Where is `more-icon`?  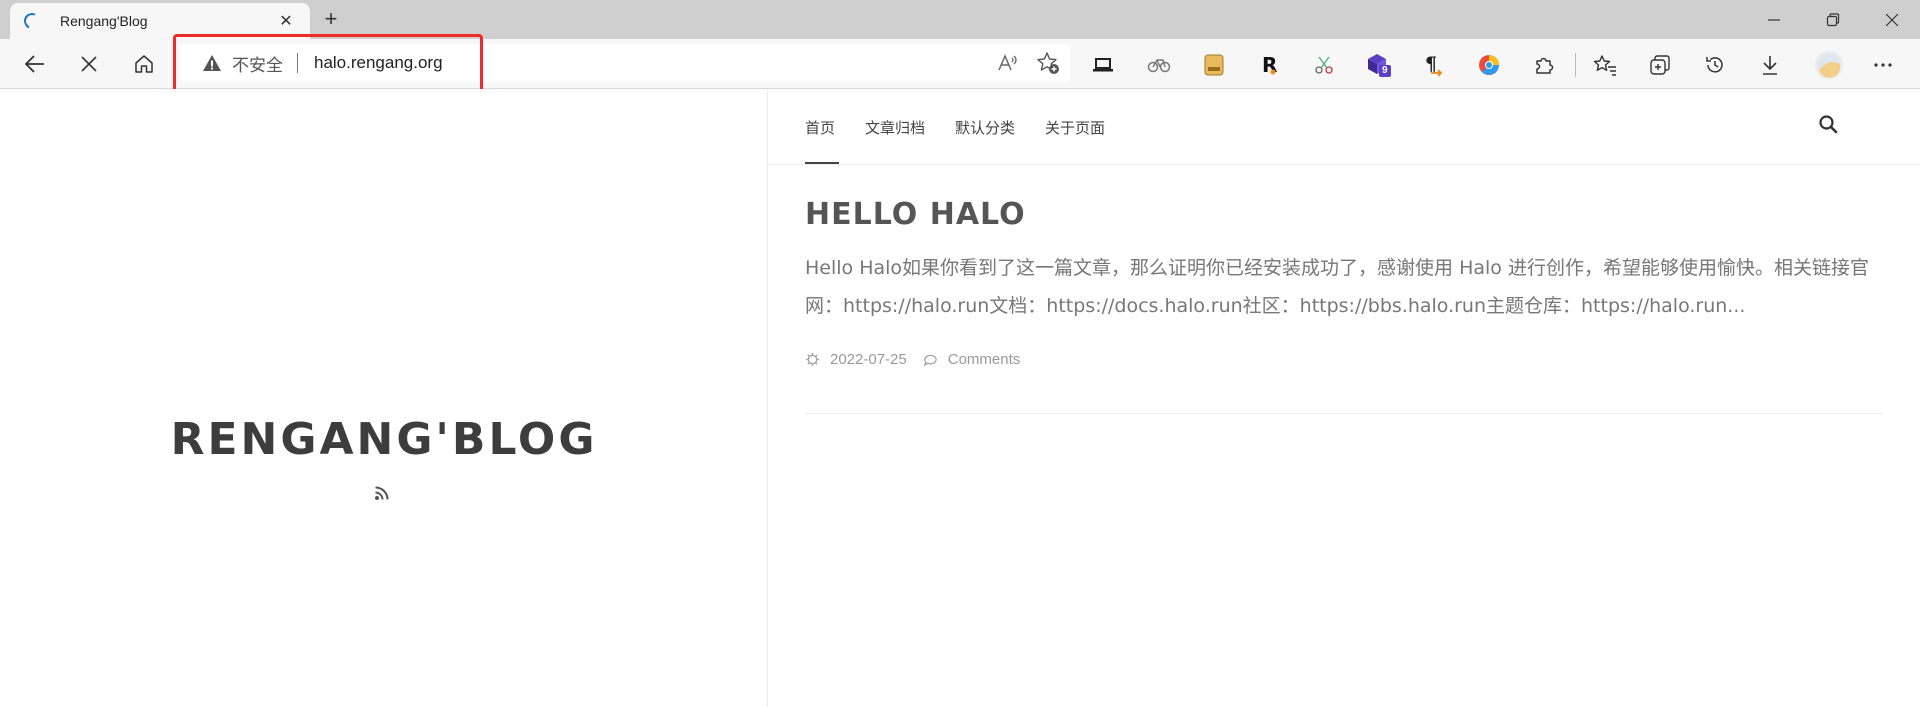
more-icon is located at coordinates (1883, 65).